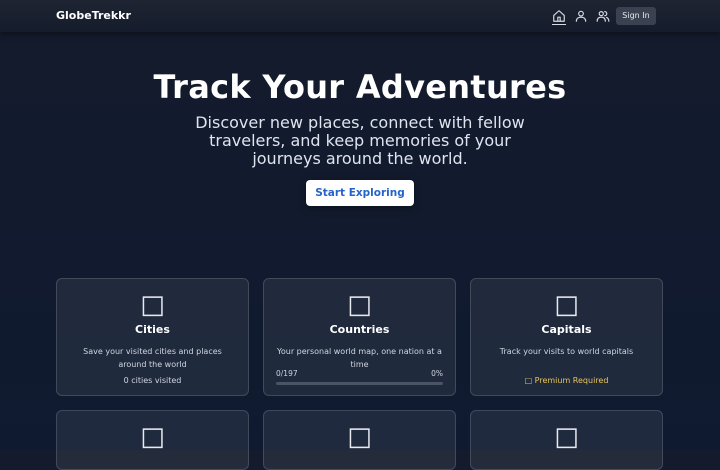 This screenshot has width=720, height=470. Describe the element at coordinates (152, 380) in the screenshot. I see `cities-visited-count: 0 cities visited` at that location.